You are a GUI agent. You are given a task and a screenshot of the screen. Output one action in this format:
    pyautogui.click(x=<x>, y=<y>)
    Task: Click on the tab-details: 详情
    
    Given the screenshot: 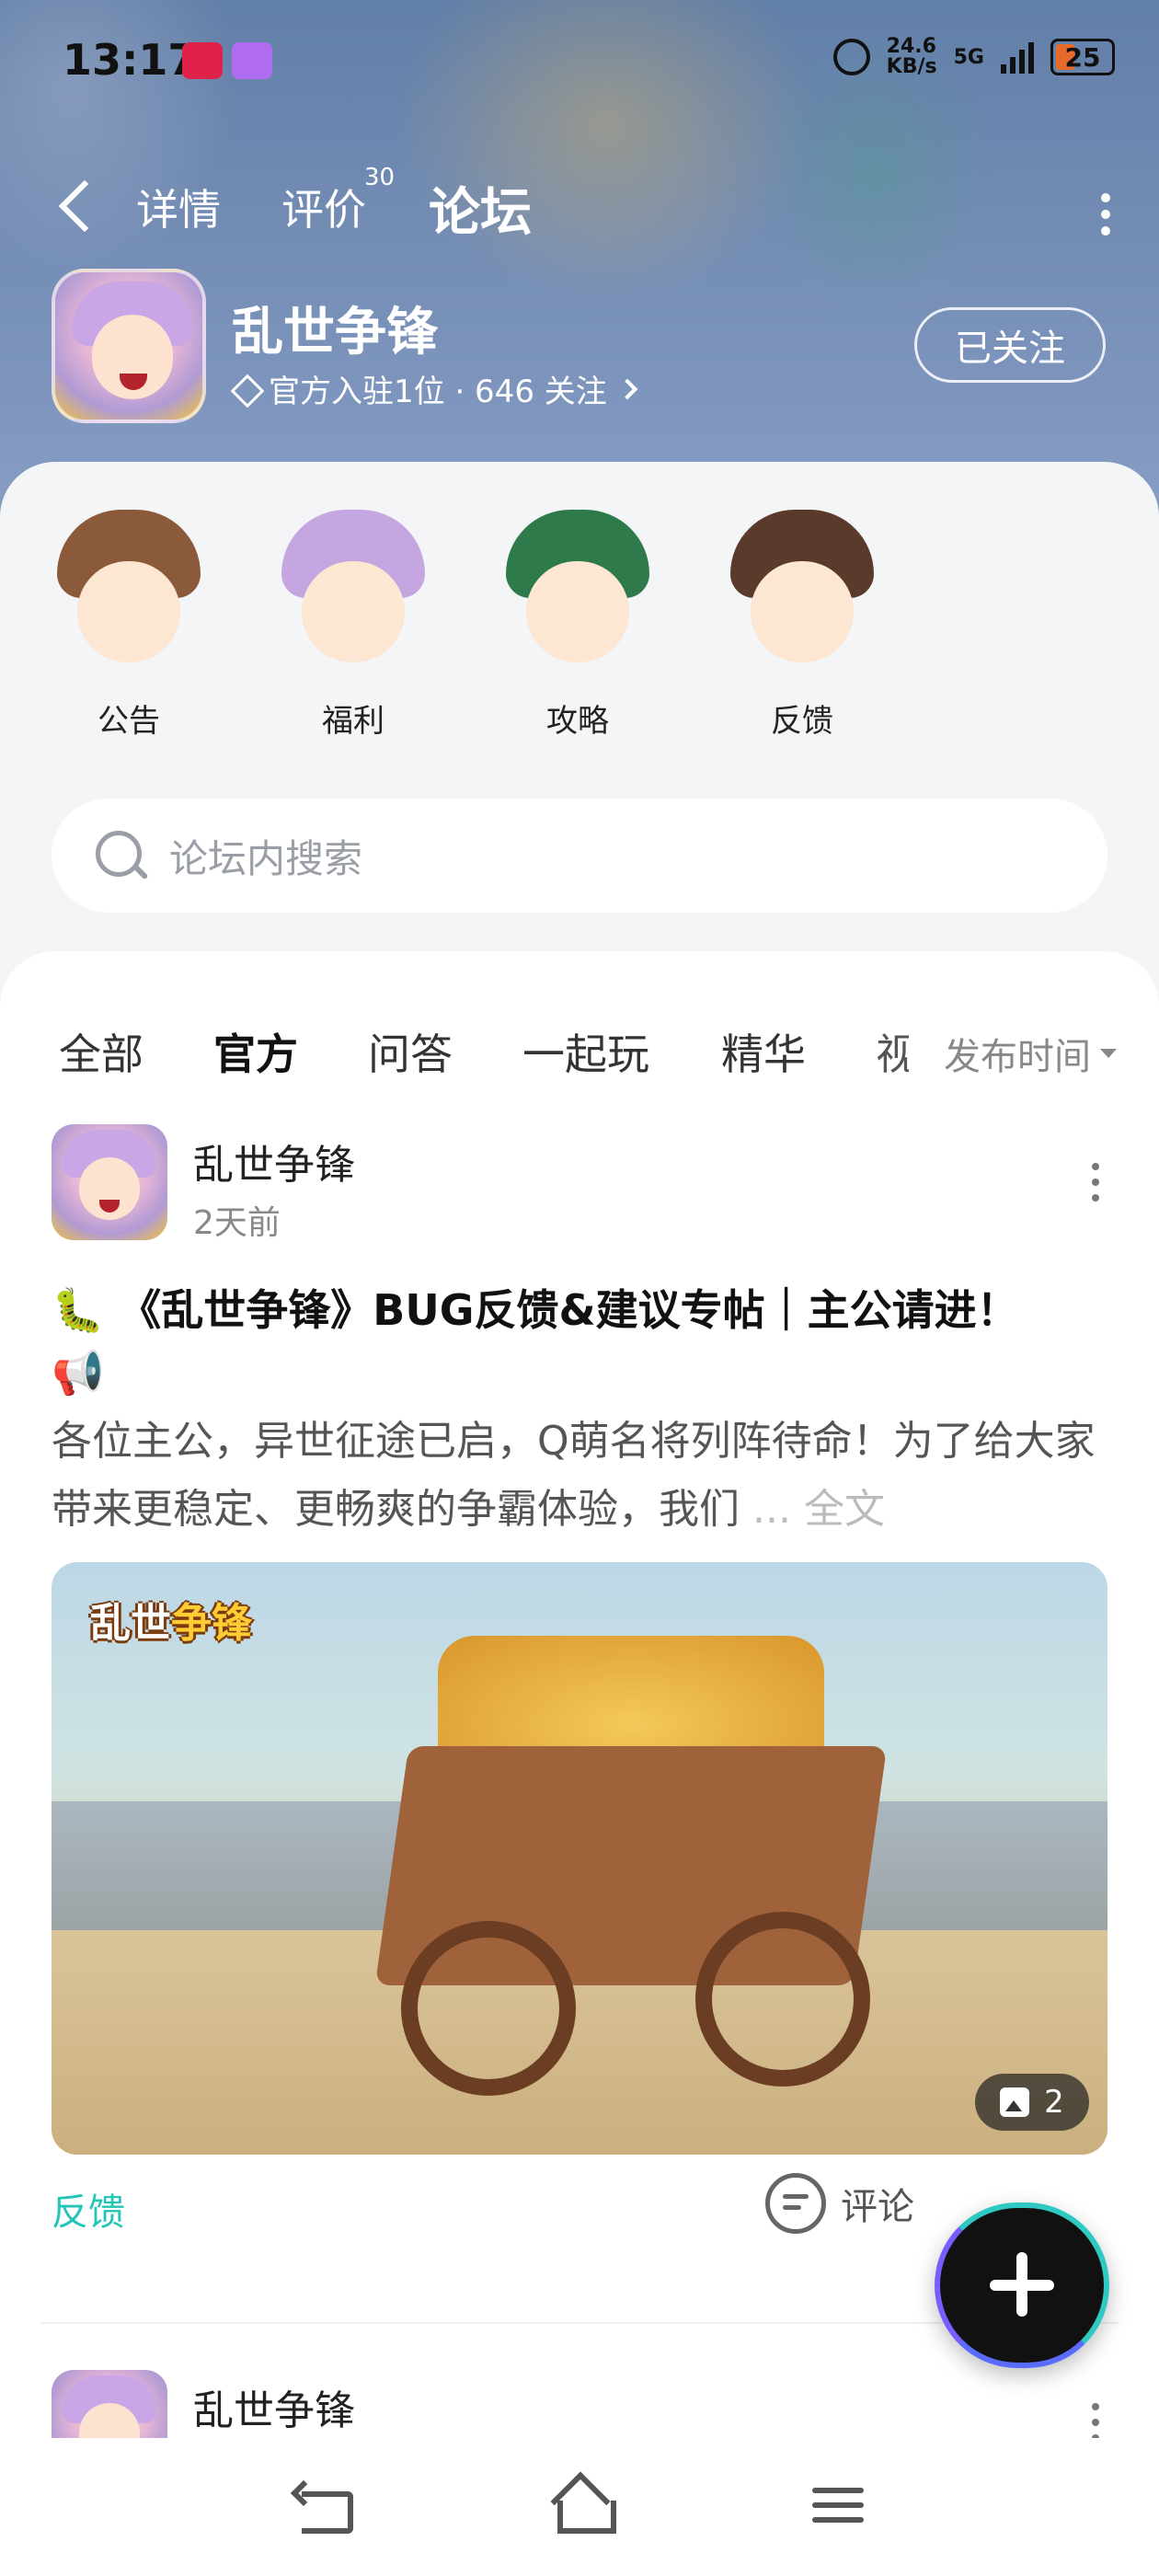 What is the action you would take?
    pyautogui.click(x=178, y=207)
    